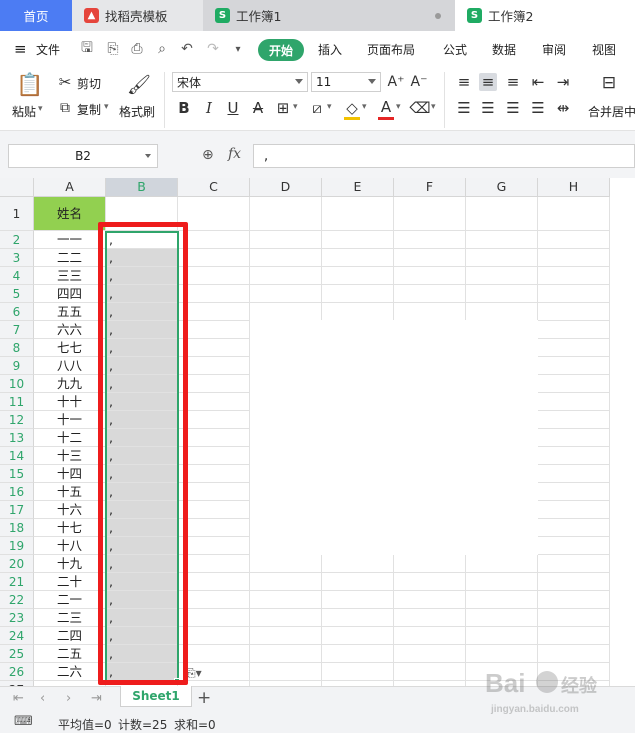 This screenshot has height=733, width=635. What do you see at coordinates (419, 82) in the screenshot?
I see `decrease-font-icon: A⁻` at bounding box center [419, 82].